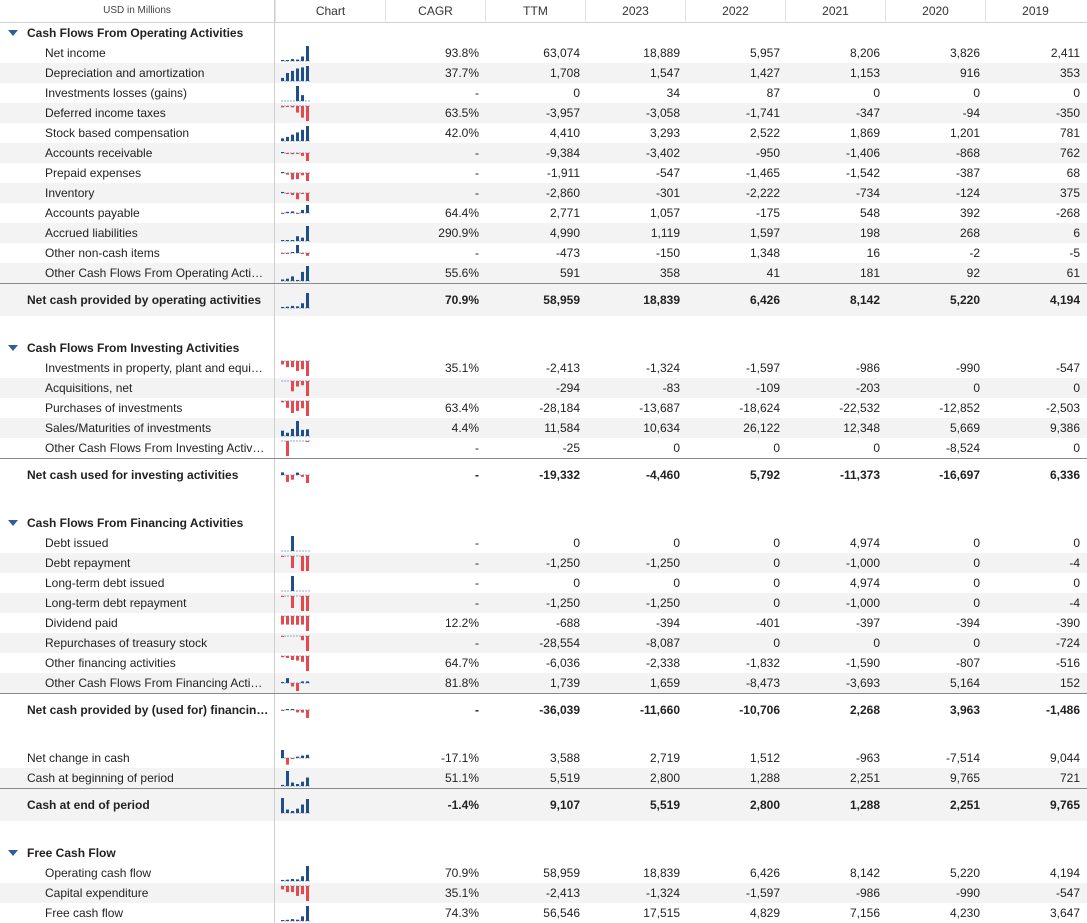 Image resolution: width=1087 pixels, height=923 pixels. What do you see at coordinates (635, 11) in the screenshot?
I see `2023-column-header: 2023` at bounding box center [635, 11].